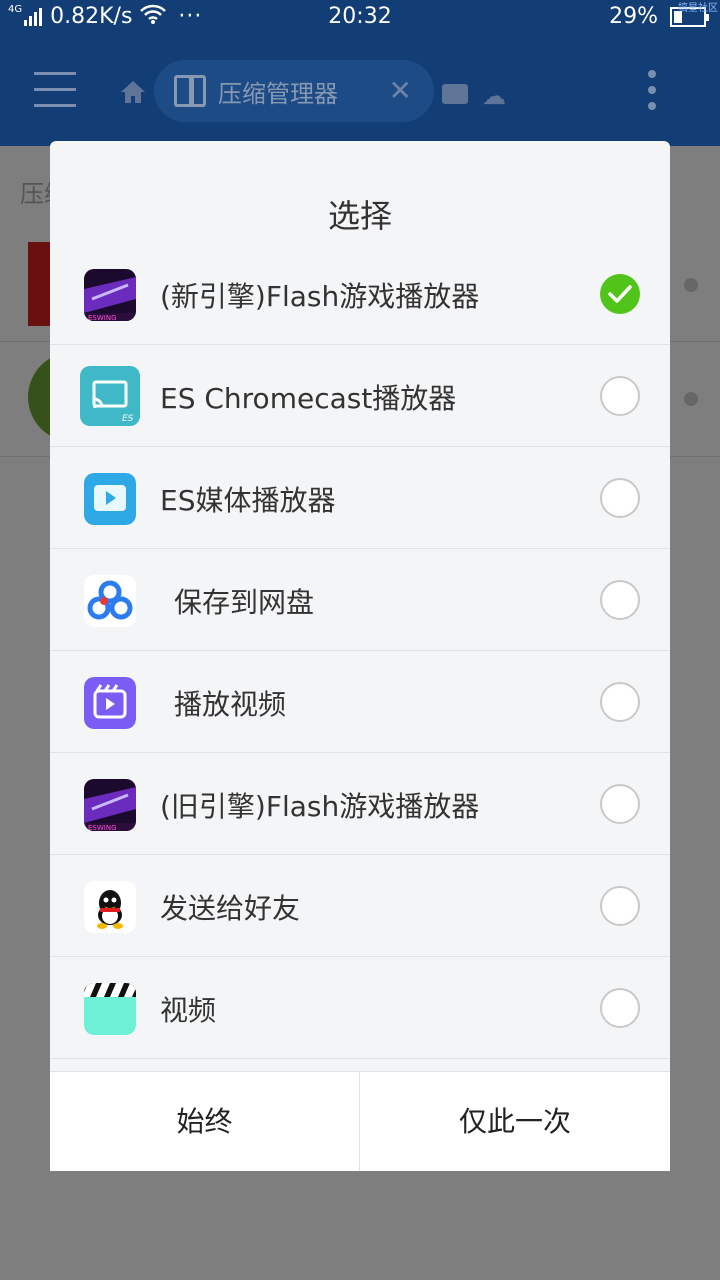 The image size is (720, 1280). What do you see at coordinates (248, 500) in the screenshot?
I see `item-label: ES媒体播放器` at bounding box center [248, 500].